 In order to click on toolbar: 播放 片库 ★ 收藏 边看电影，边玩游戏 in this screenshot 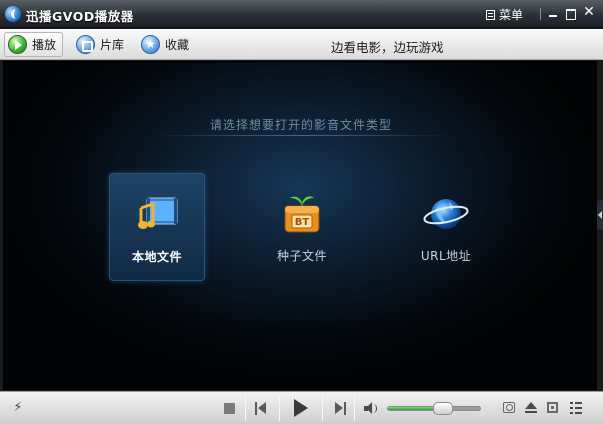, I will do `click(301, 44)`.